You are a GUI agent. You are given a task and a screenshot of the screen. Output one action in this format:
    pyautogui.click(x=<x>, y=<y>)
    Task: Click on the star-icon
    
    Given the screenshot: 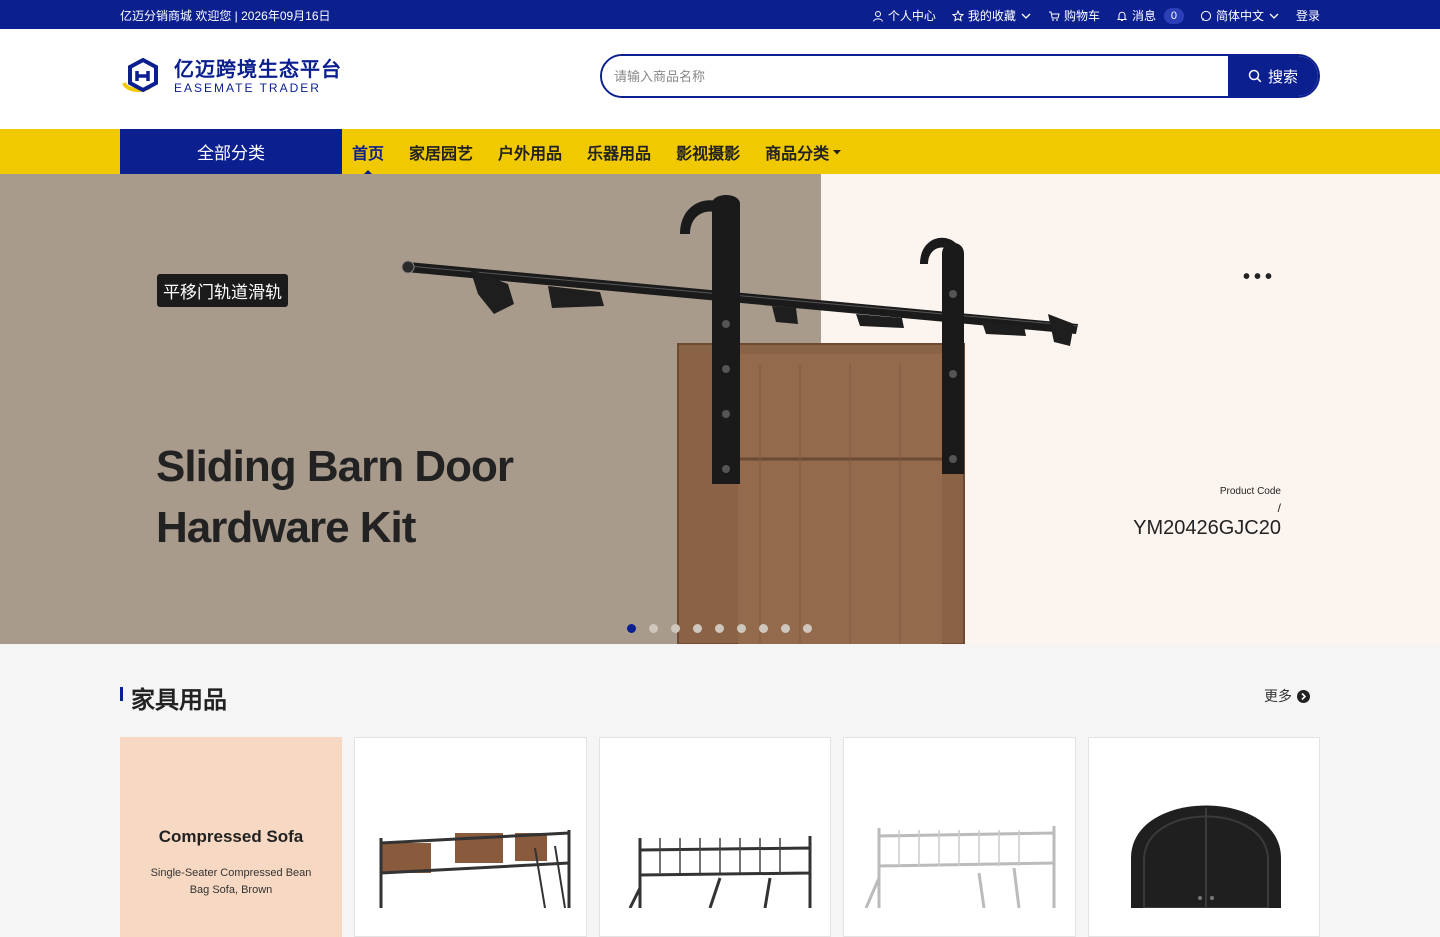 What is the action you would take?
    pyautogui.click(x=957, y=15)
    